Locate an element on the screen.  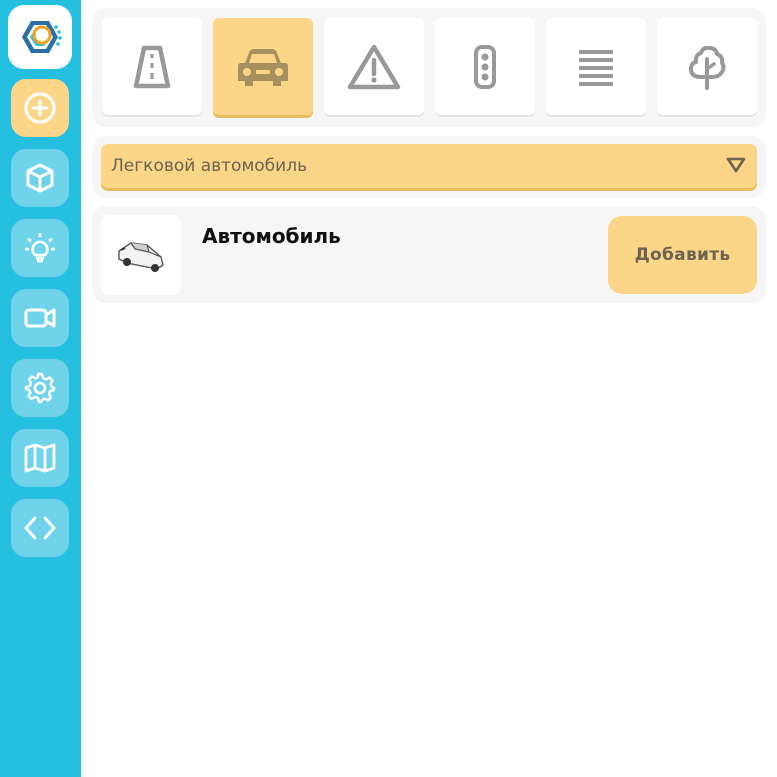
code-button is located at coordinates (40, 528).